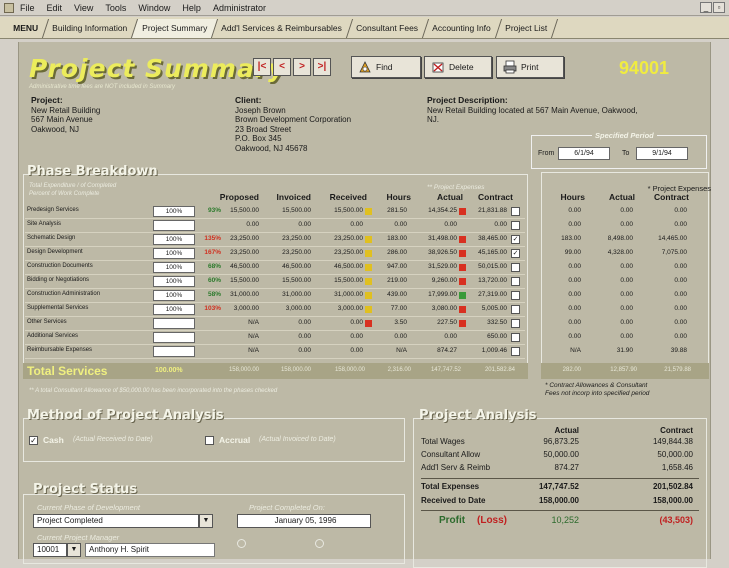  I want to click on client-line: Joseph Brown, so click(260, 110).